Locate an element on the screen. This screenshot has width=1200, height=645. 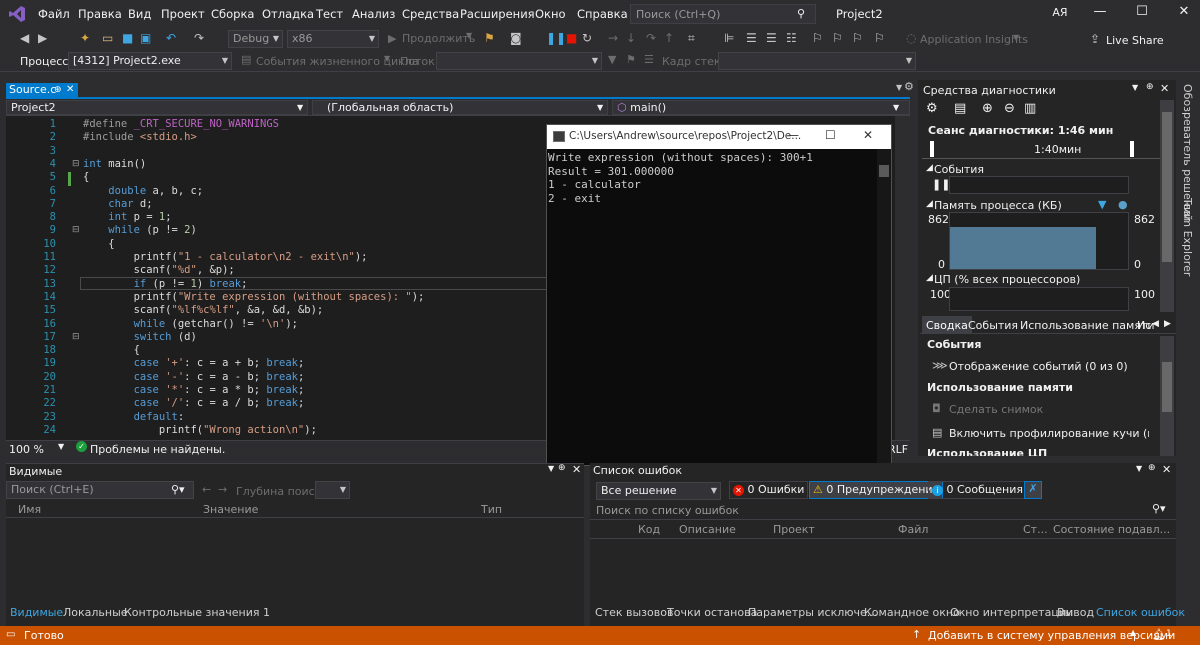
bookmark-next-icon: ⚐ is located at coordinates (857, 38).